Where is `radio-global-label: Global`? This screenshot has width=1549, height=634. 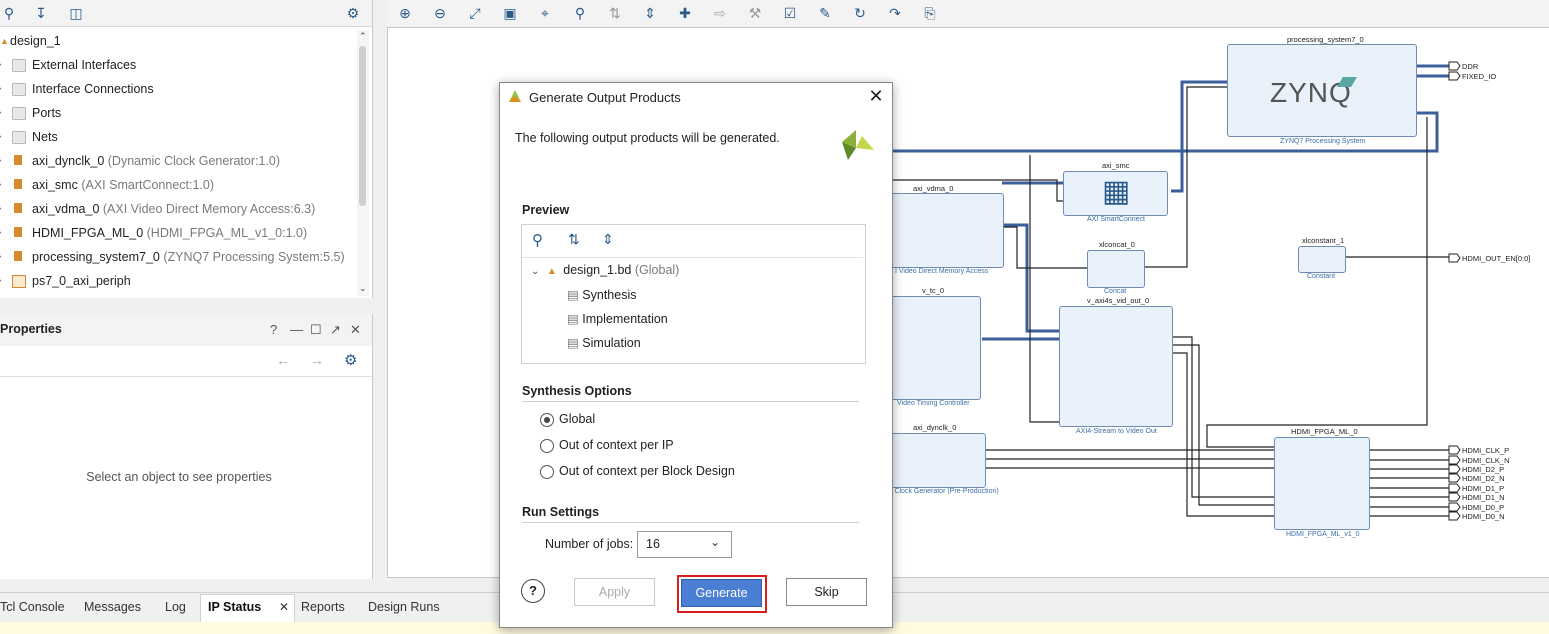
radio-global-label: Global is located at coordinates (577, 419).